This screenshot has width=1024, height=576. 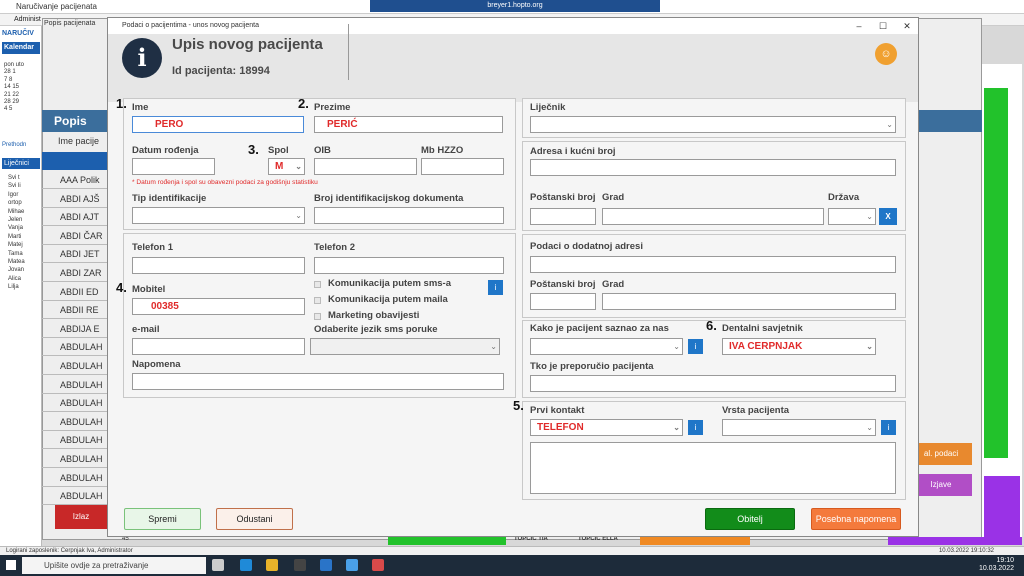 What do you see at coordinates (599, 328) in the screenshot?
I see `saznao-label: Kako je pacijent saznao za nas` at bounding box center [599, 328].